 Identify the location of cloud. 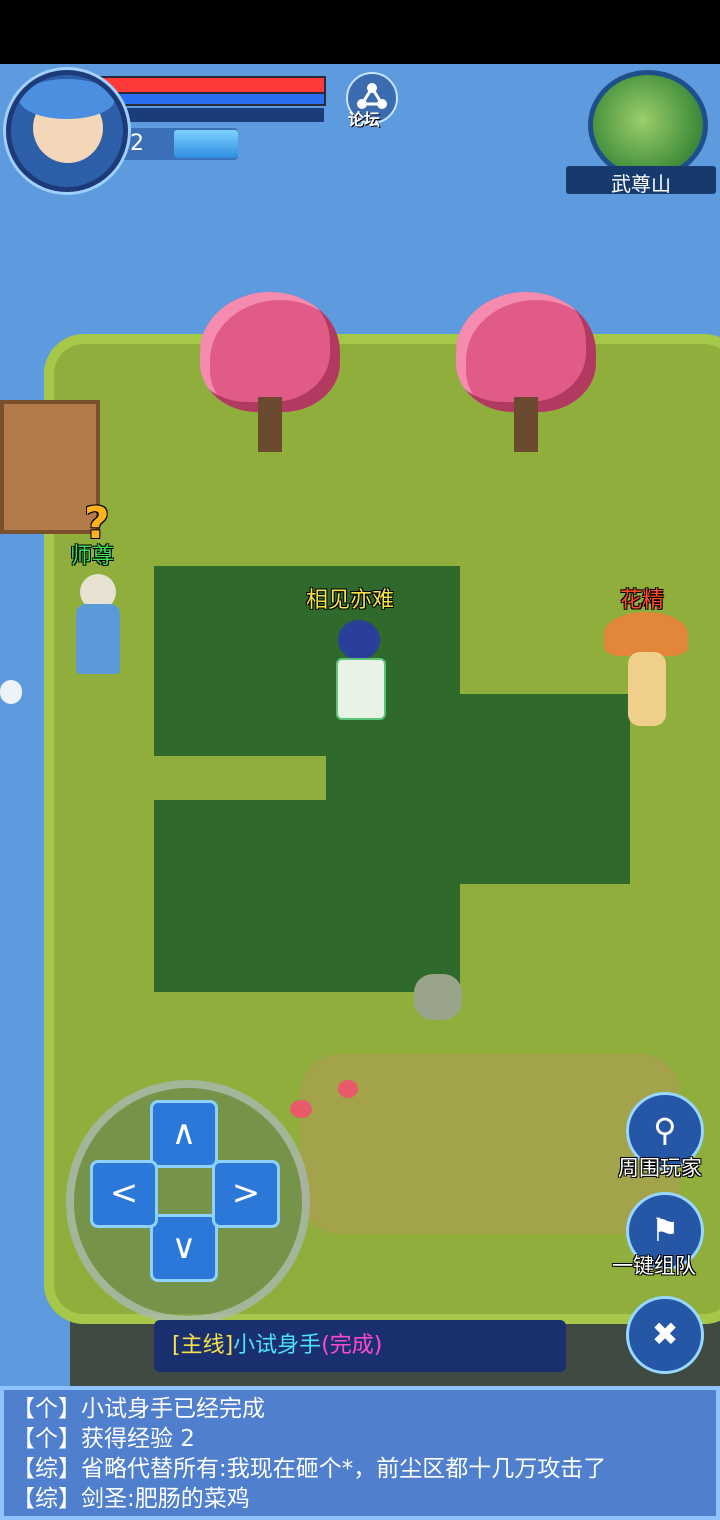
(11, 692).